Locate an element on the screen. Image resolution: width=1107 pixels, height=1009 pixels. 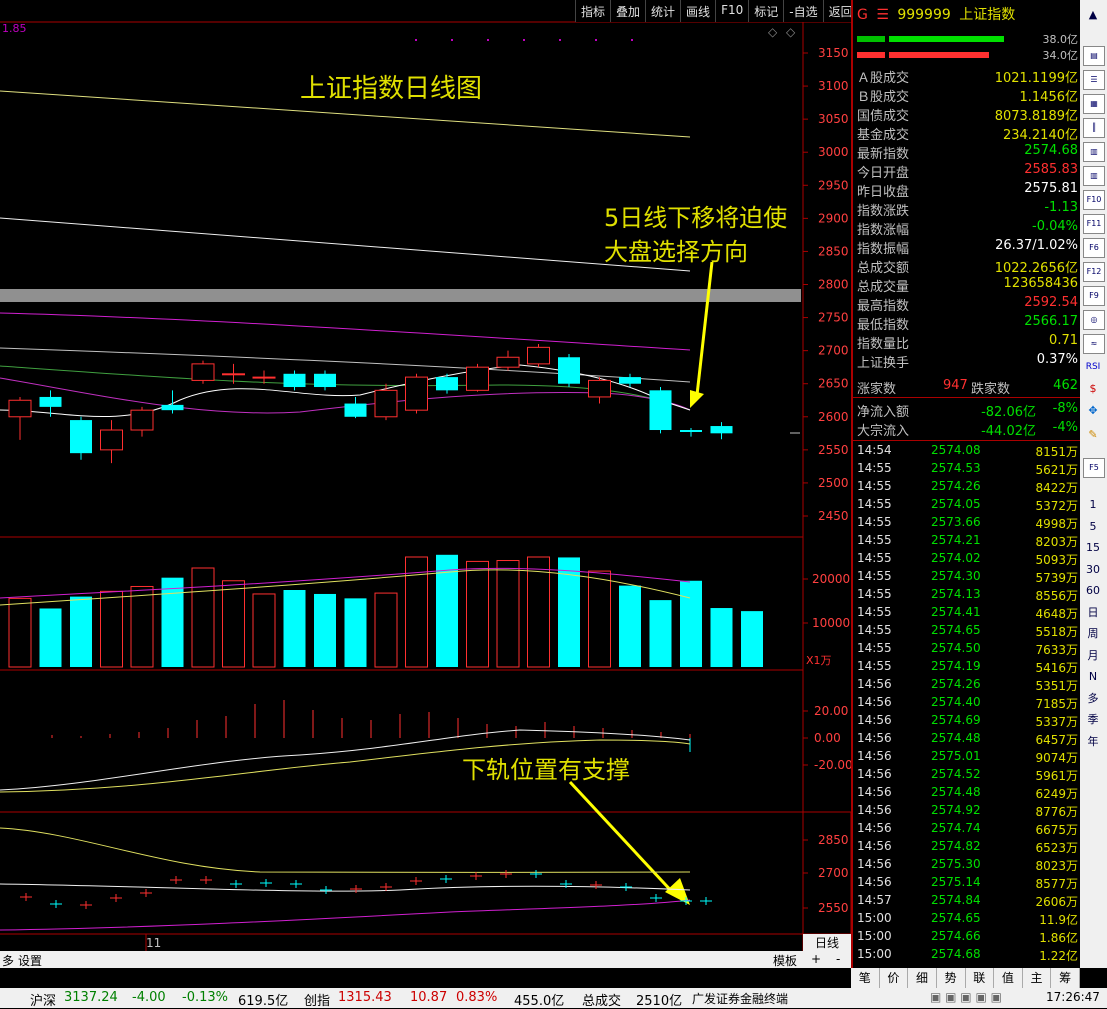
tick-row: 14:55 2574.41 4648万 is located at coordinates (967, 614).